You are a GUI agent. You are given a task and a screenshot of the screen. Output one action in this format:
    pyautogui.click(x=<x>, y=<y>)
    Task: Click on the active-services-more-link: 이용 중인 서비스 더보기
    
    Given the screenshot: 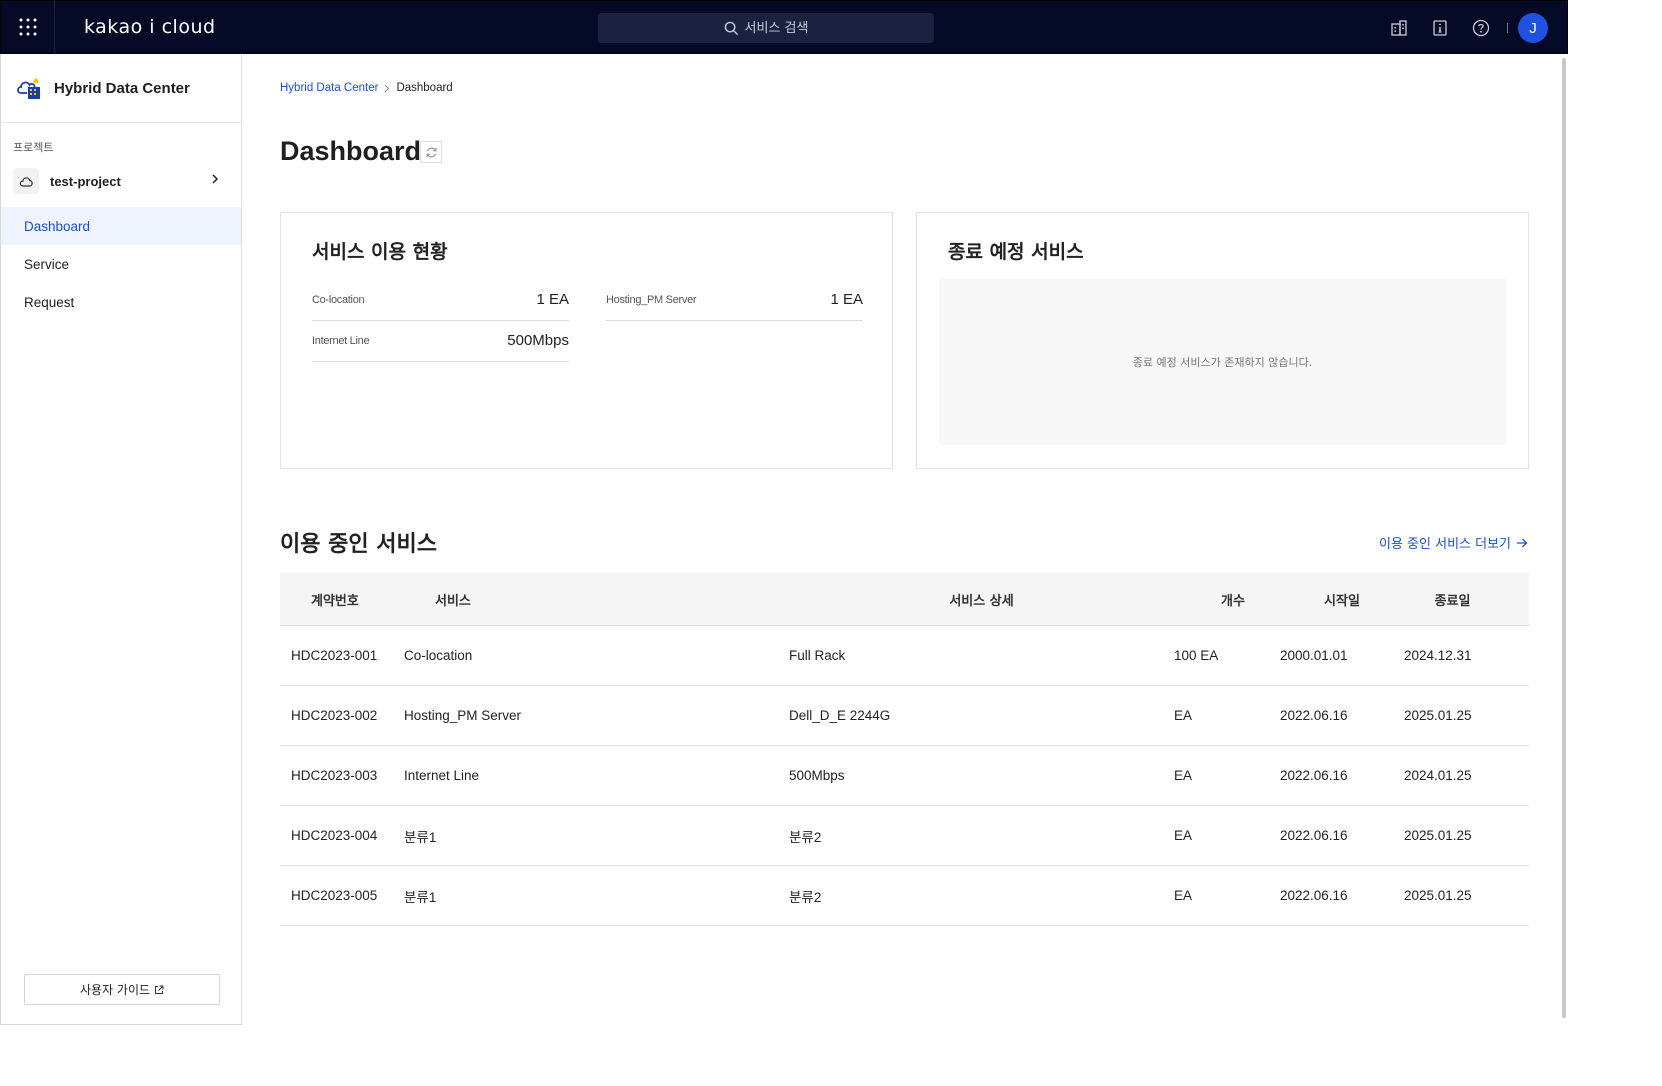 What is the action you would take?
    pyautogui.click(x=1453, y=542)
    